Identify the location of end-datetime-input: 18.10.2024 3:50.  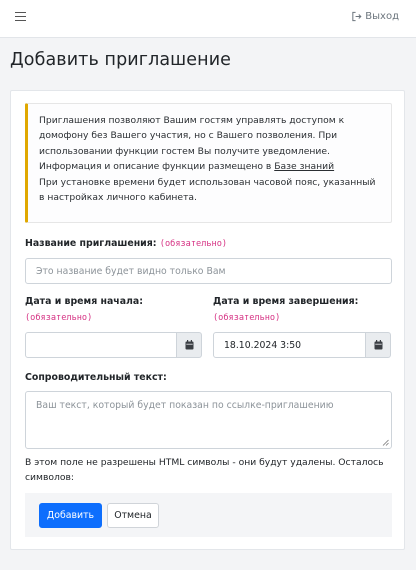
(289, 345).